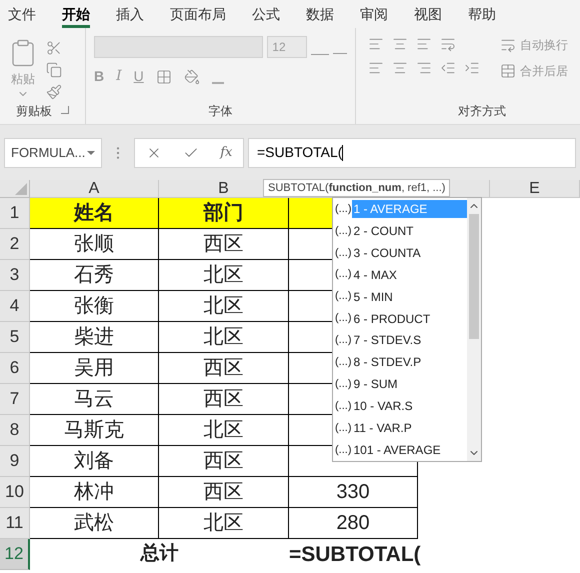 This screenshot has width=580, height=573. I want to click on menu-tab: 页面布局, so click(198, 14).